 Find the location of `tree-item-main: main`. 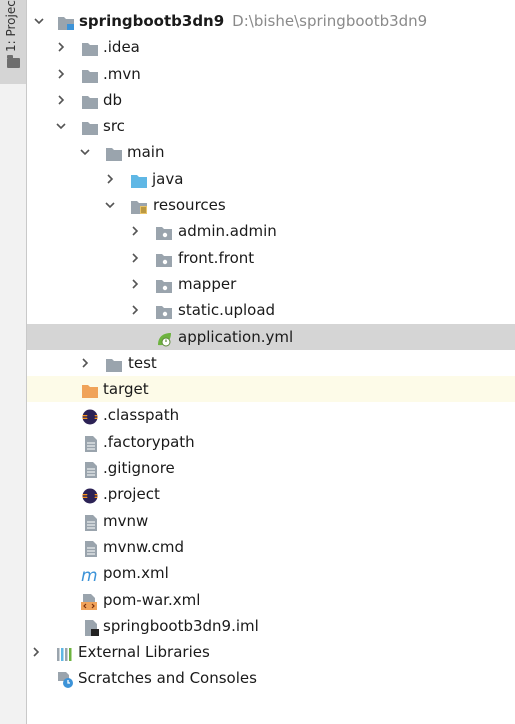

tree-item-main: main is located at coordinates (271, 152).